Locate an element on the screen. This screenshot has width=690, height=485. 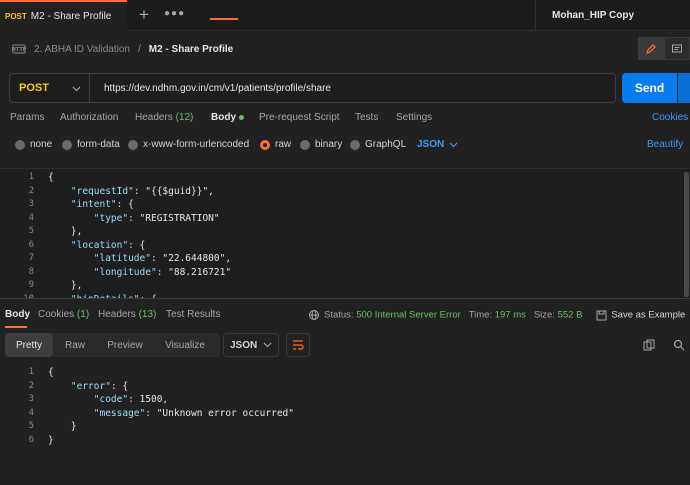
code-line: "intent": { is located at coordinates (102, 204).